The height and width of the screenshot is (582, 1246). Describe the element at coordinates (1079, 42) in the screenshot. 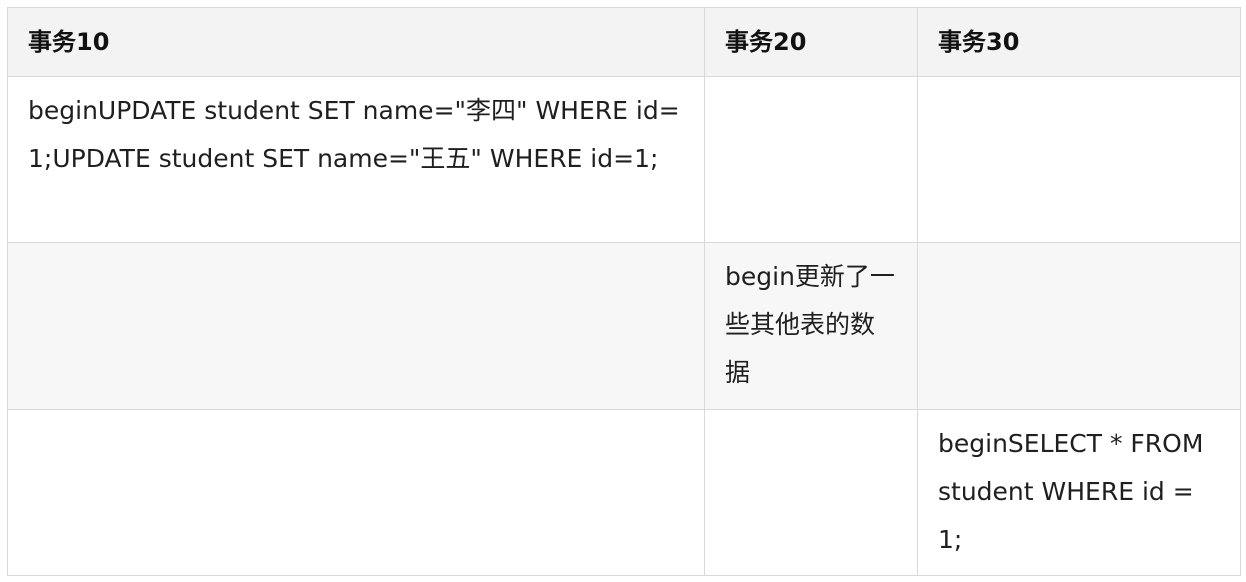

I see `header-transaction-30: 事务30` at that location.